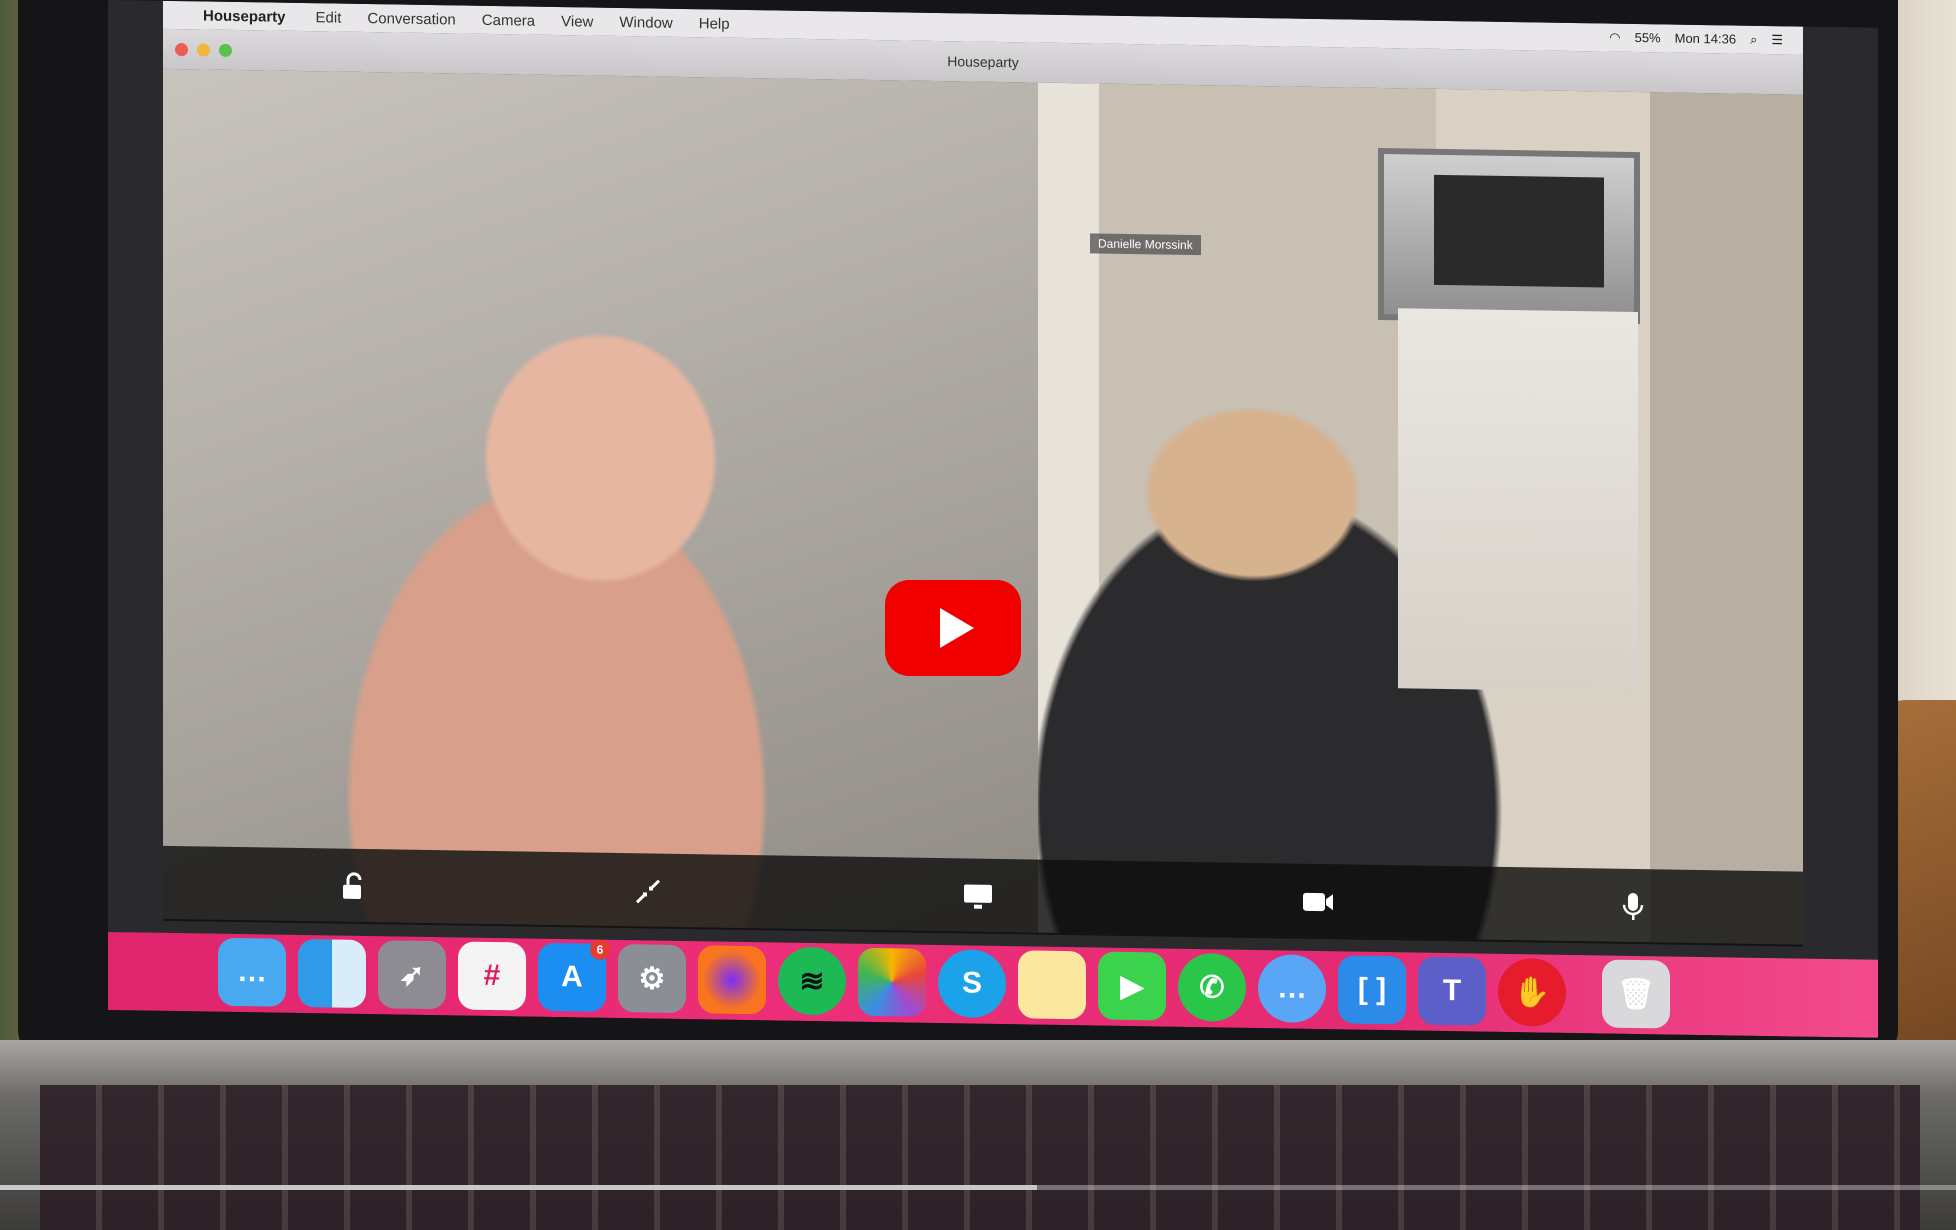  I want to click on video-progress-bar, so click(978, 1187).